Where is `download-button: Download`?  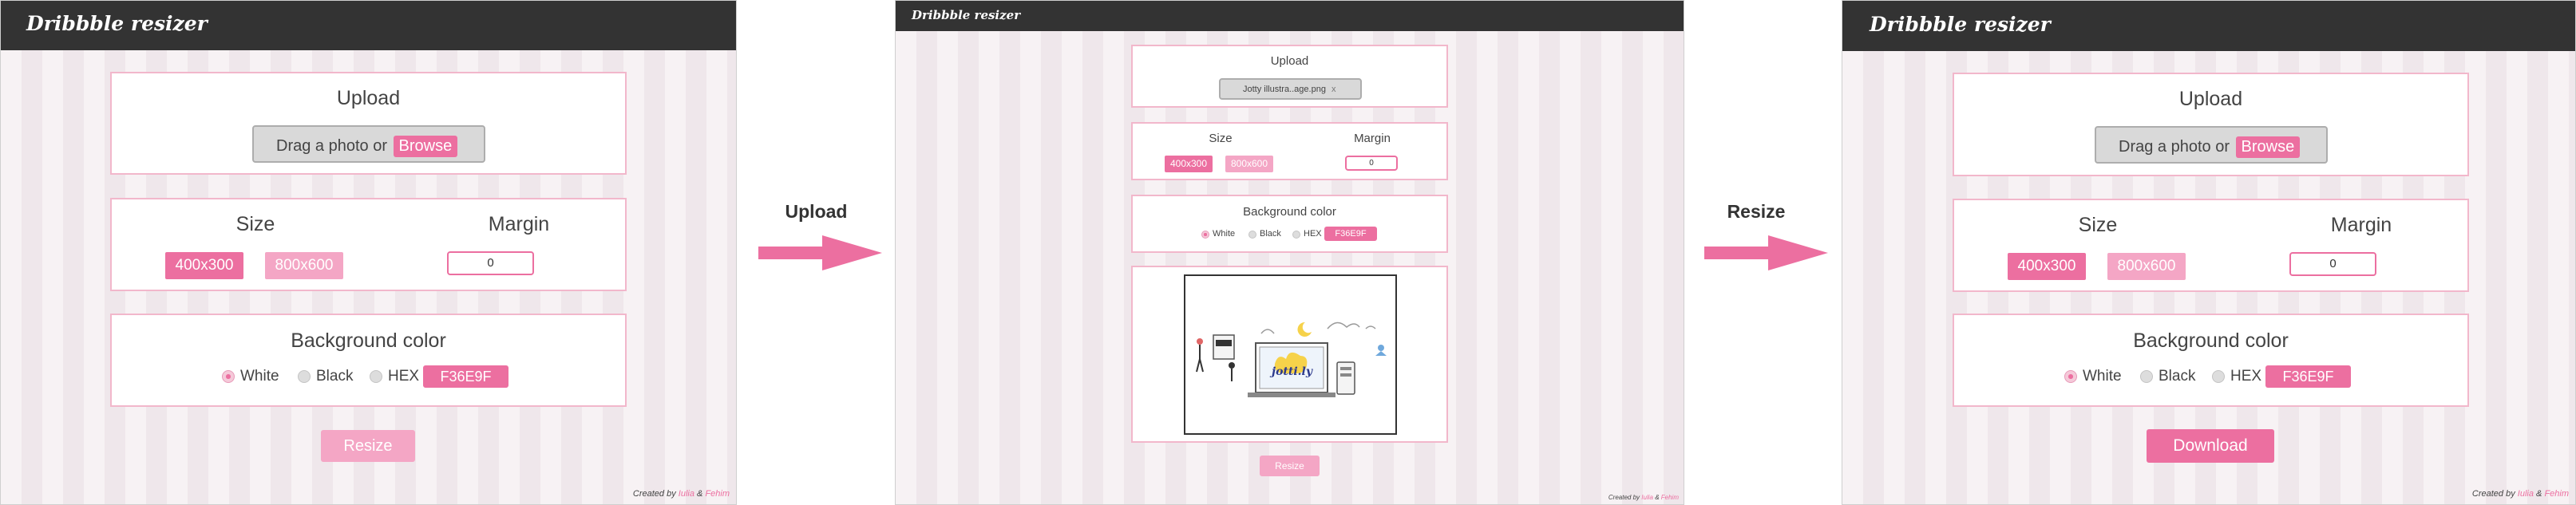
download-button: Download is located at coordinates (2210, 446).